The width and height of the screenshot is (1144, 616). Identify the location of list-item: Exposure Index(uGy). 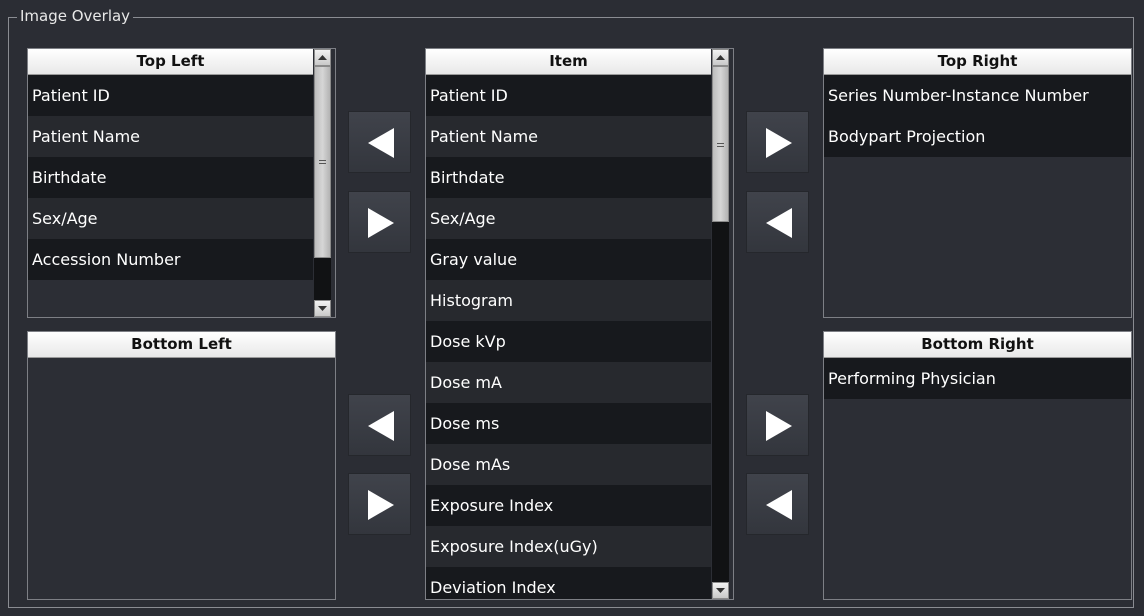
(568, 546).